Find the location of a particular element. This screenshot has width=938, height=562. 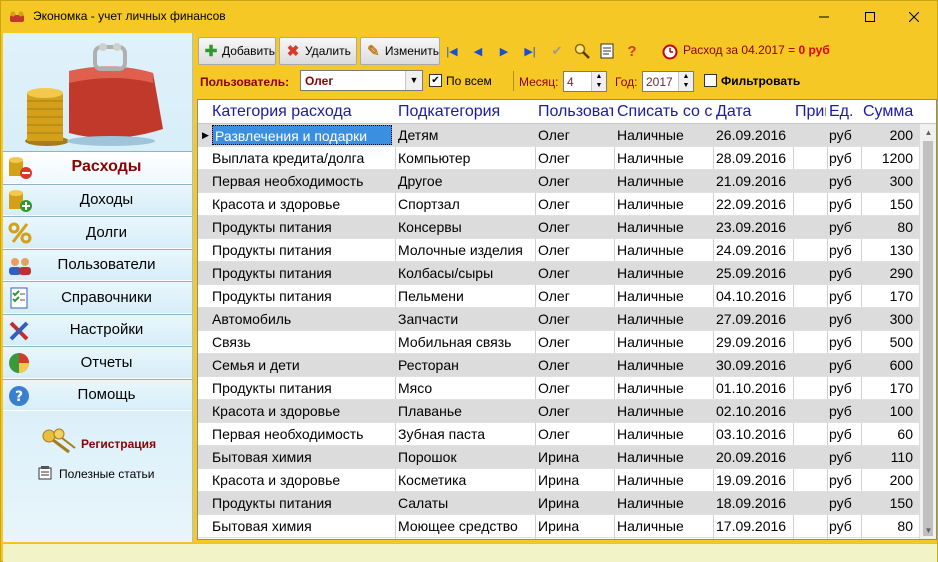

year-spinner: 2017 ▲ ▼ is located at coordinates (668, 81).